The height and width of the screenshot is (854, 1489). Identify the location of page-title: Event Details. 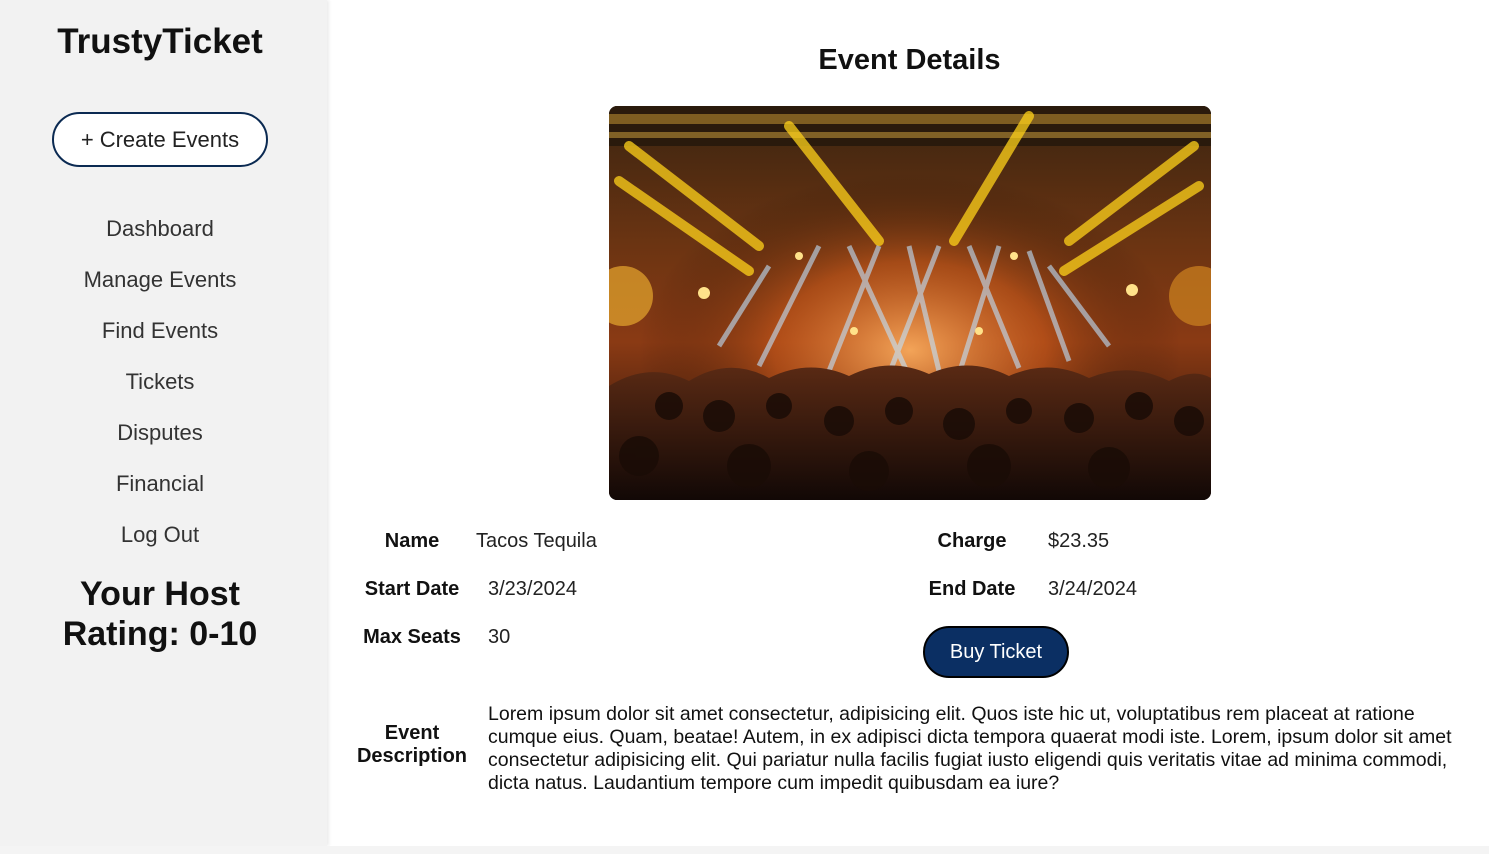
(909, 60).